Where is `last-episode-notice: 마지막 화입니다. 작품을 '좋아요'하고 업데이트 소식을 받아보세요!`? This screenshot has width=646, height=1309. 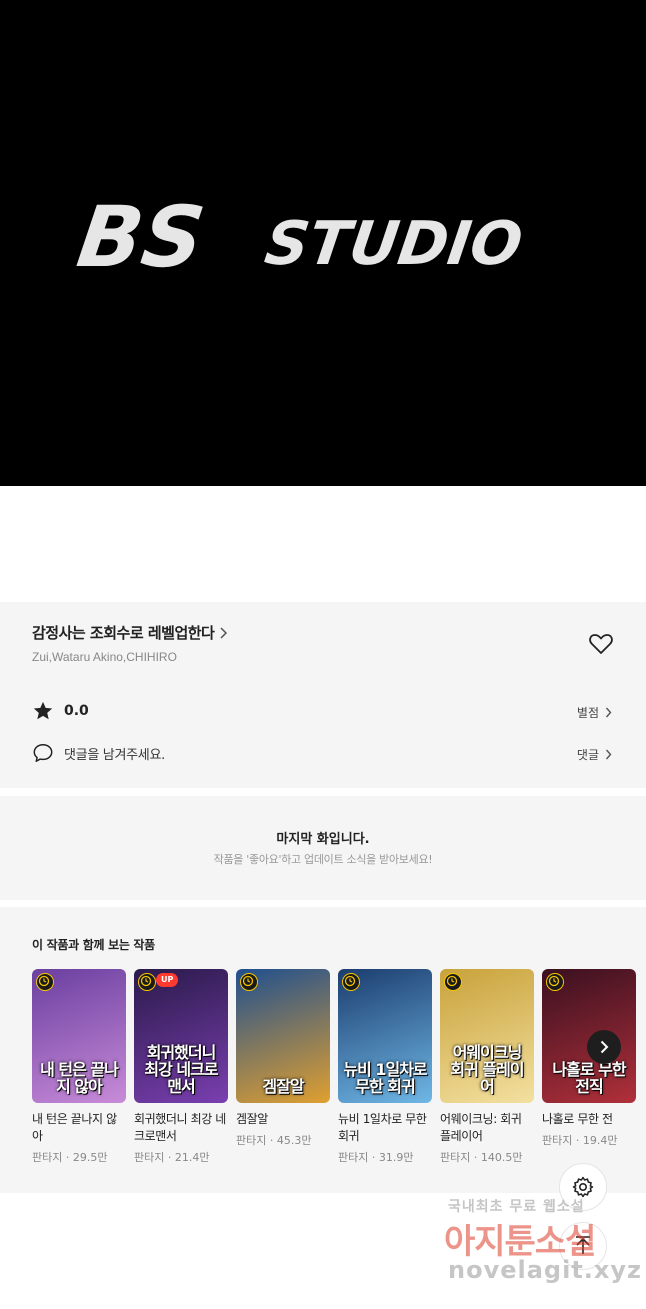
last-episode-notice: 마지막 화입니다. 작품을 '좋아요'하고 업데이트 소식을 받아보세요! is located at coordinates (323, 848).